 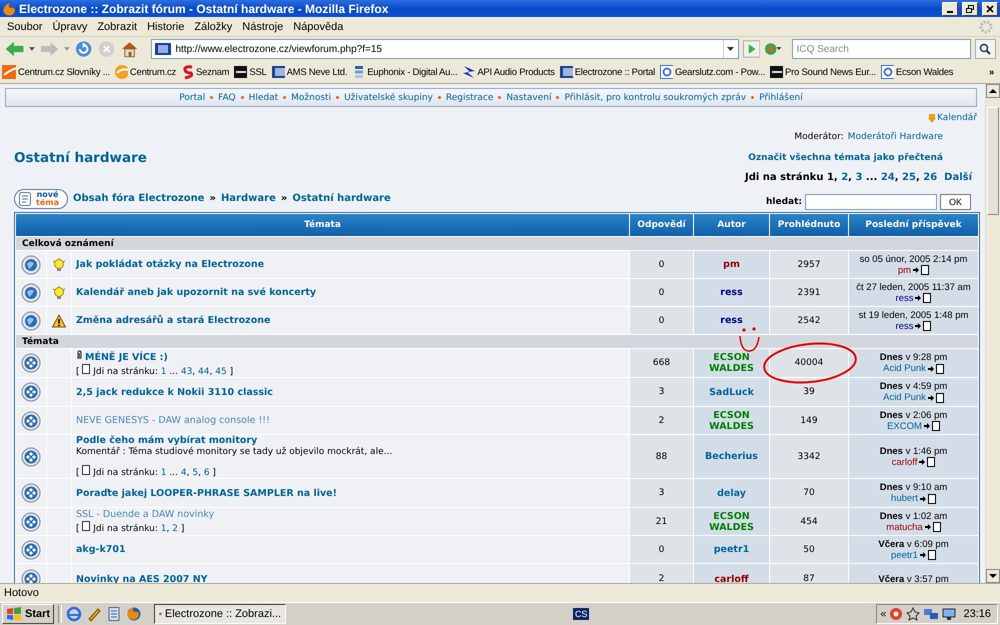 I want to click on address-field: http://www.electrozone.cz/viewforum.php?f=15, so click(x=445, y=49).